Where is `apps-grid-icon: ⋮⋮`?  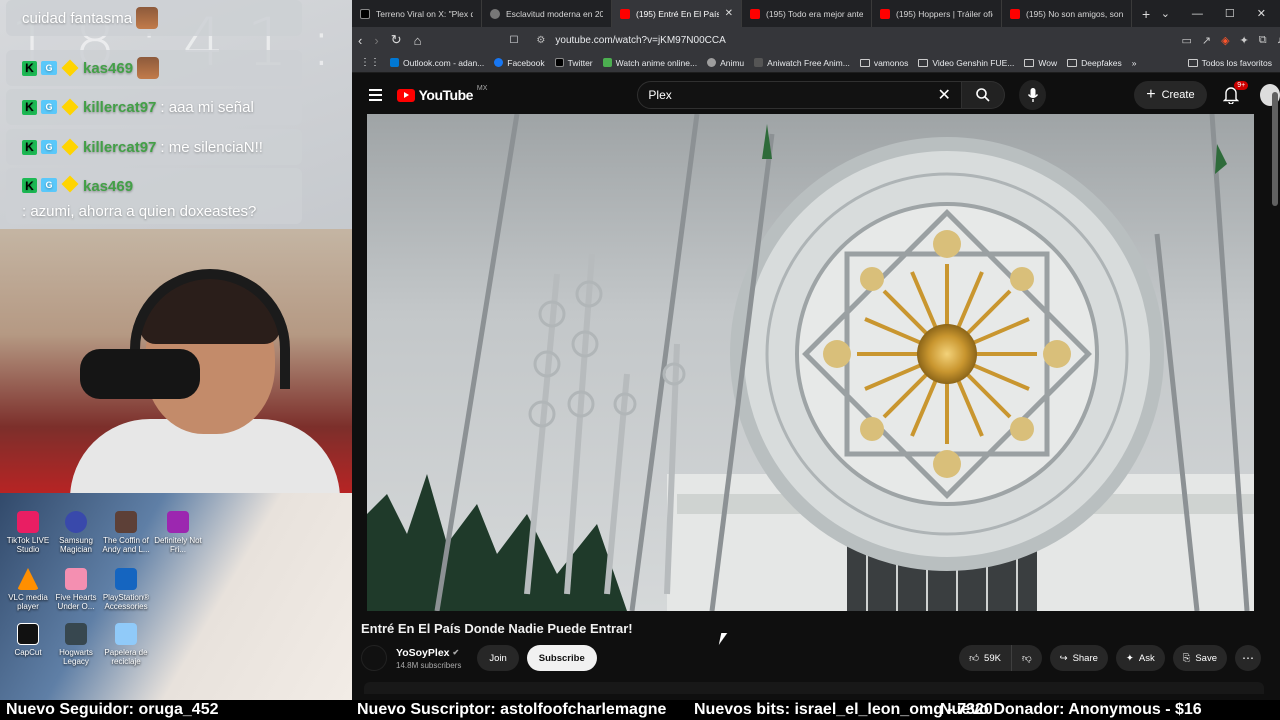
apps-grid-icon: ⋮⋮ is located at coordinates (370, 62).